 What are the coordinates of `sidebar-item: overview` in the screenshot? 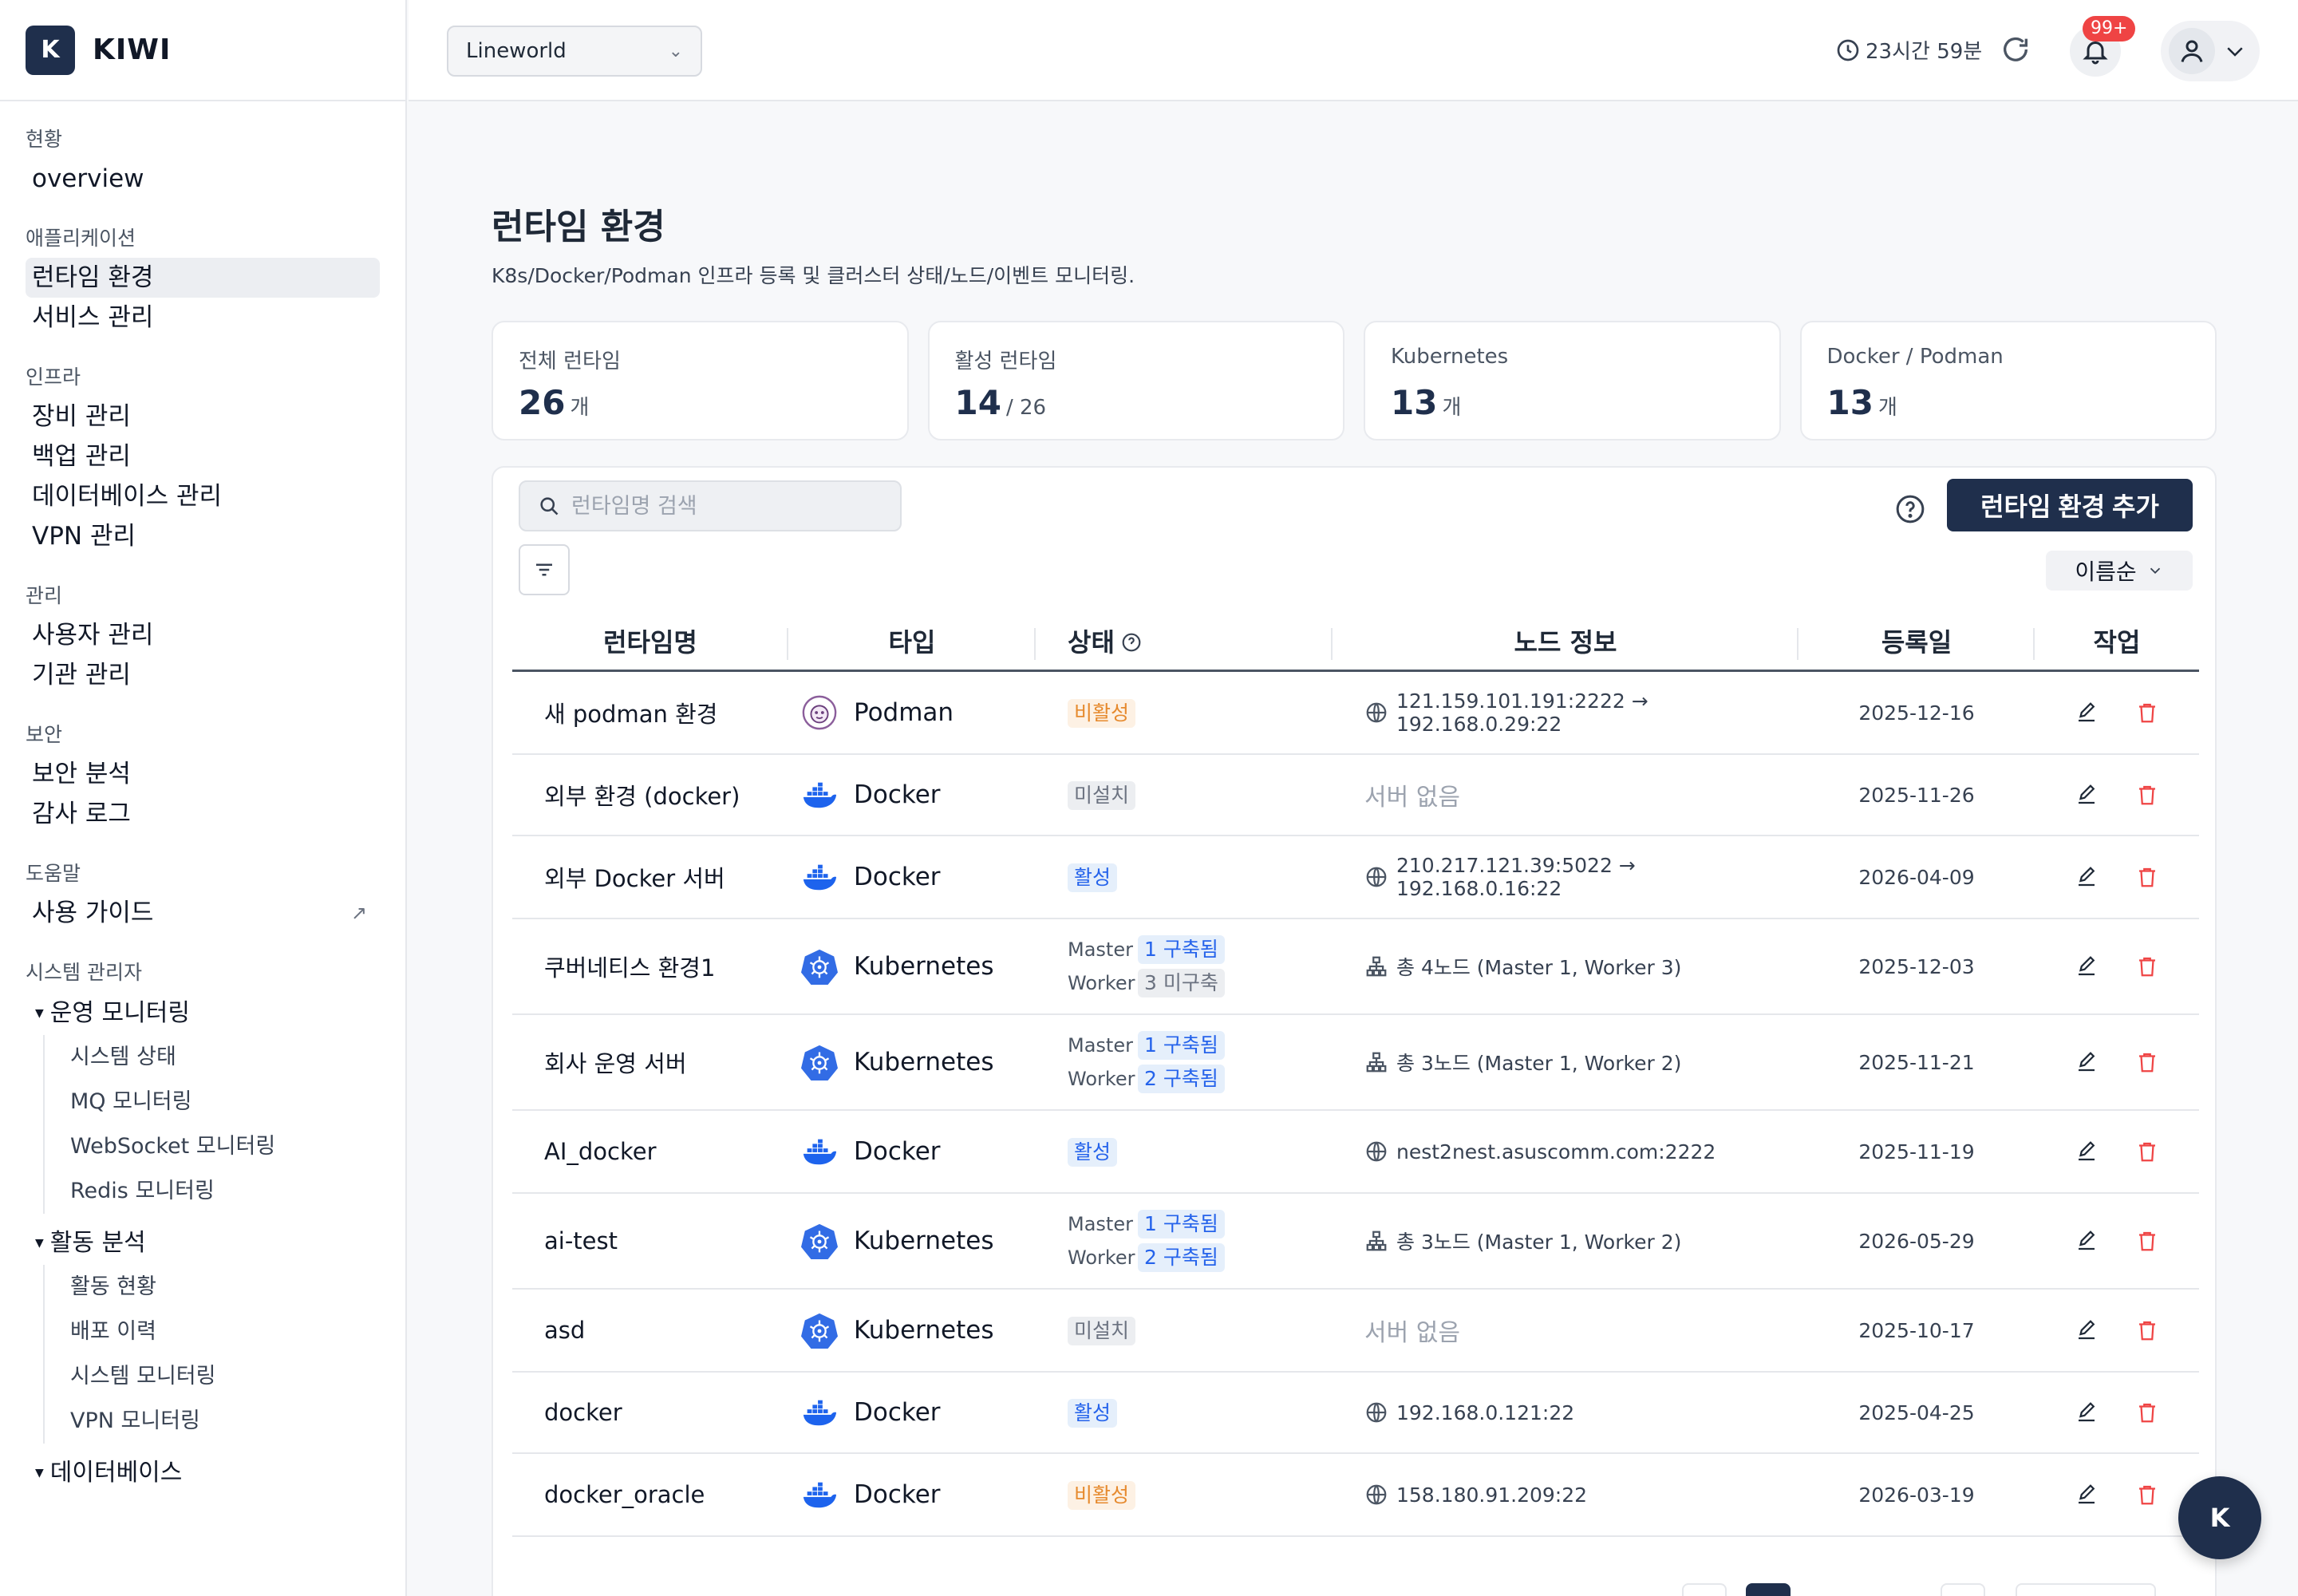 It's located at (203, 179).